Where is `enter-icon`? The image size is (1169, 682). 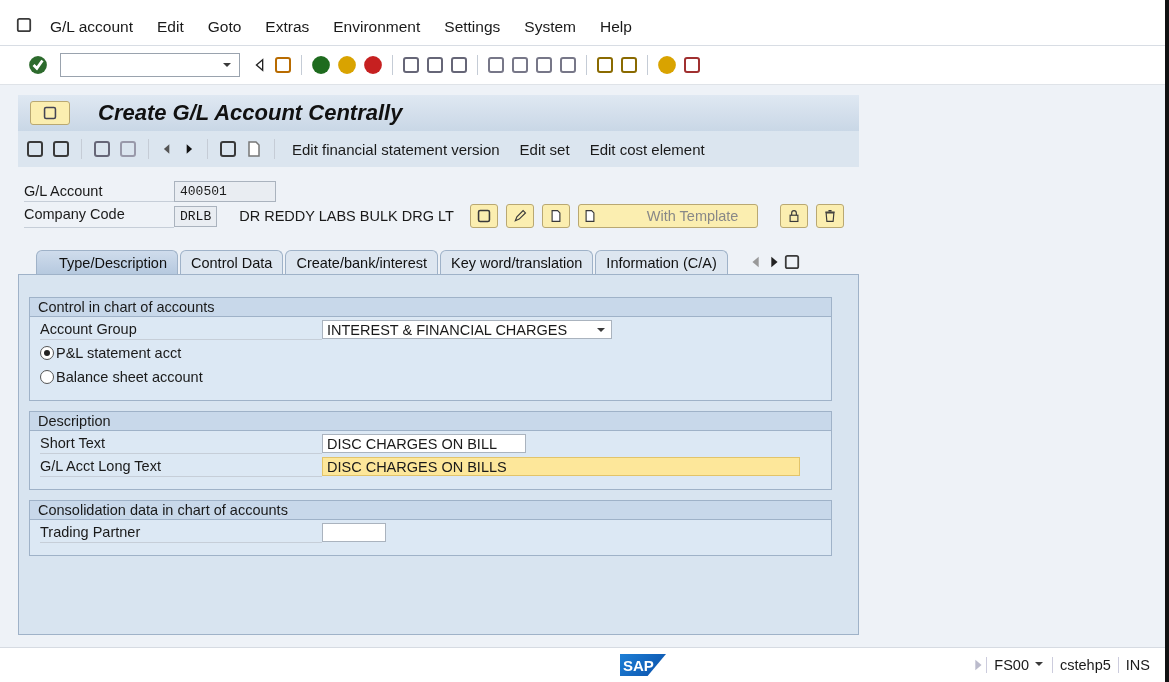 enter-icon is located at coordinates (38, 65).